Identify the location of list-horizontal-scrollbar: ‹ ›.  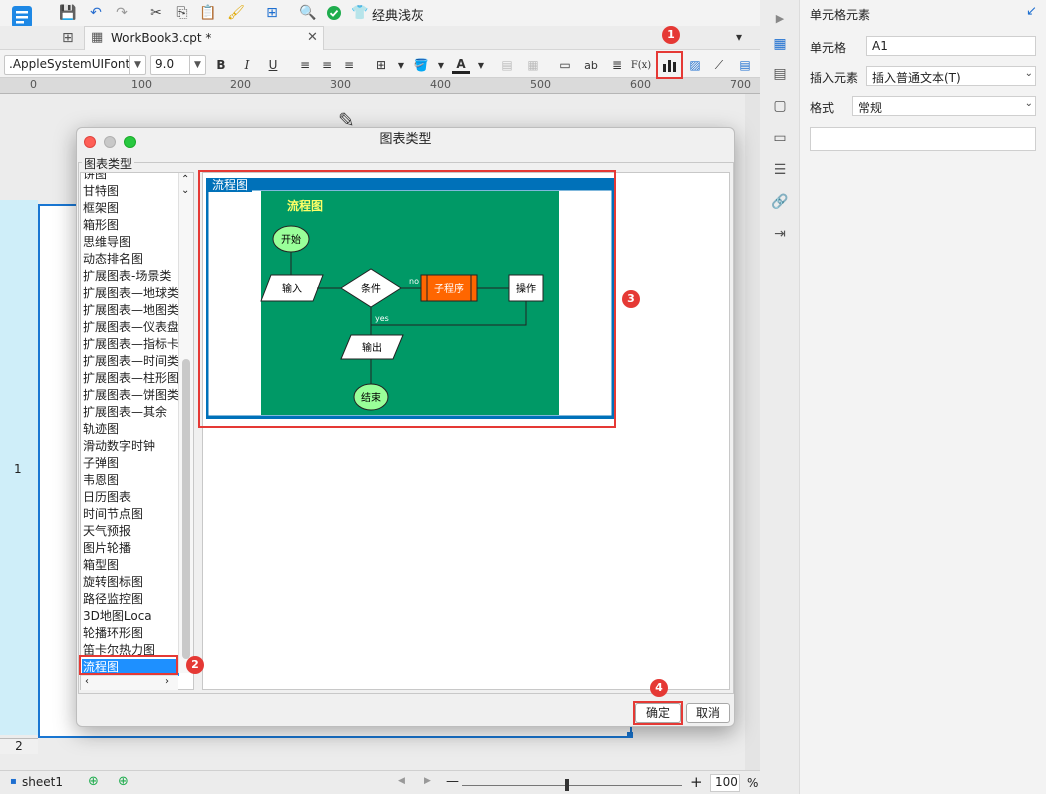
(129, 682).